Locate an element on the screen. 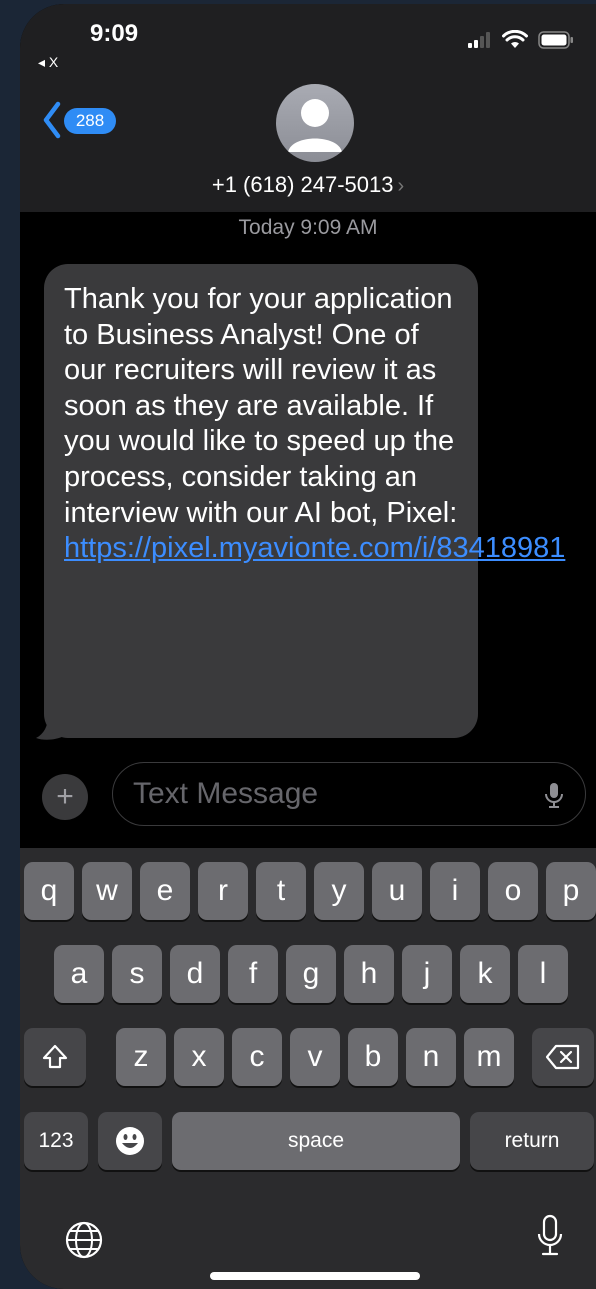 The height and width of the screenshot is (1289, 596). shift-arrow-icon is located at coordinates (55, 1056).